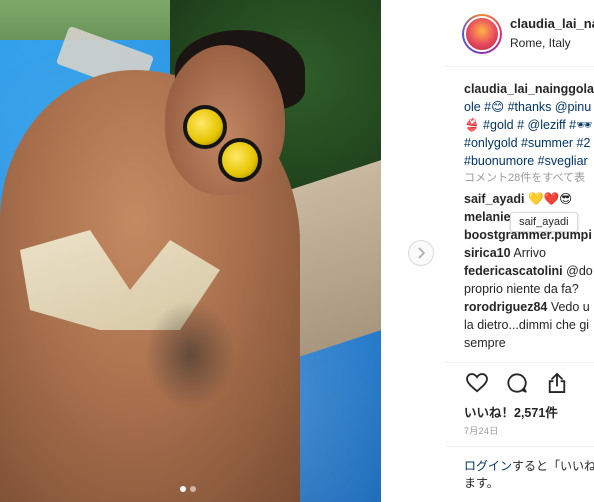 This screenshot has width=594, height=502. I want to click on comment-text: Arrivo, so click(528, 253).